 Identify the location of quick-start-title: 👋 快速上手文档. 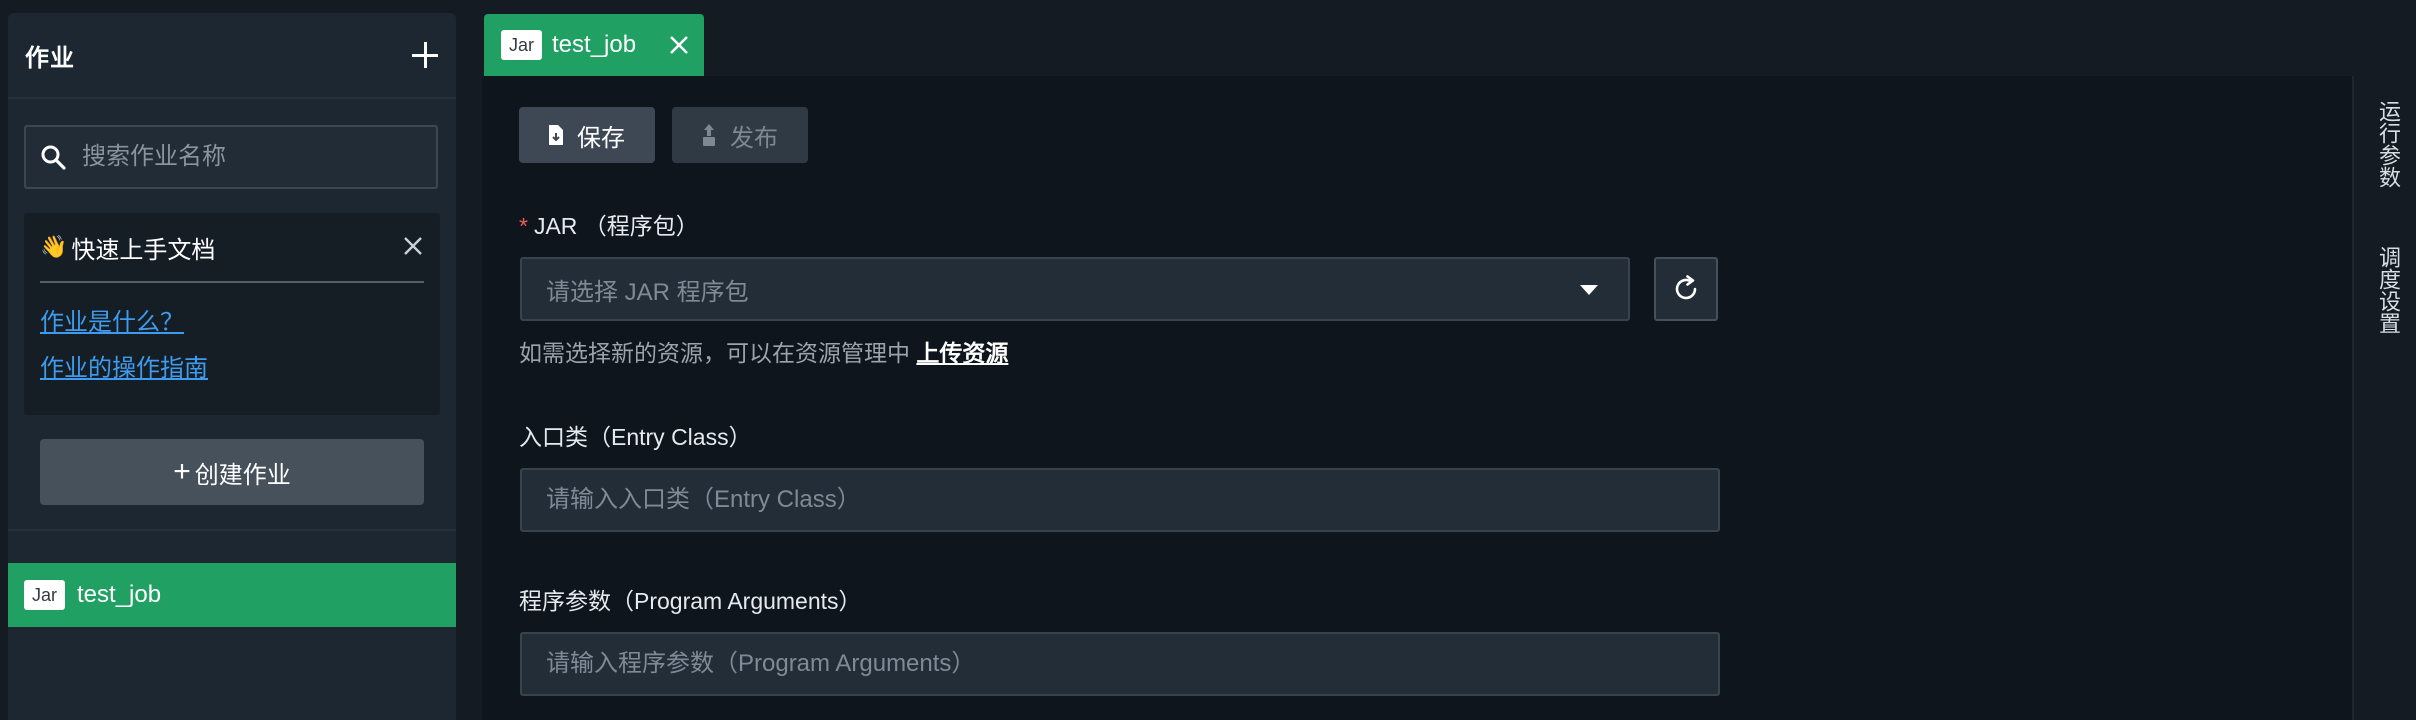
(232, 248).